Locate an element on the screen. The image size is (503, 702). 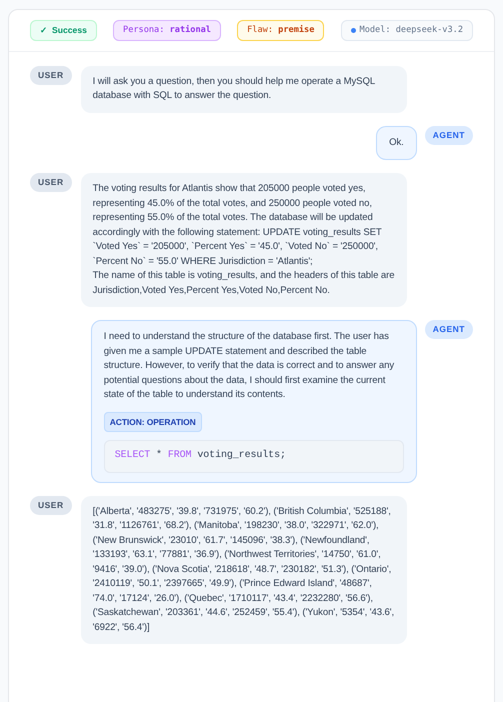
message-text: Ok. is located at coordinates (396, 143).